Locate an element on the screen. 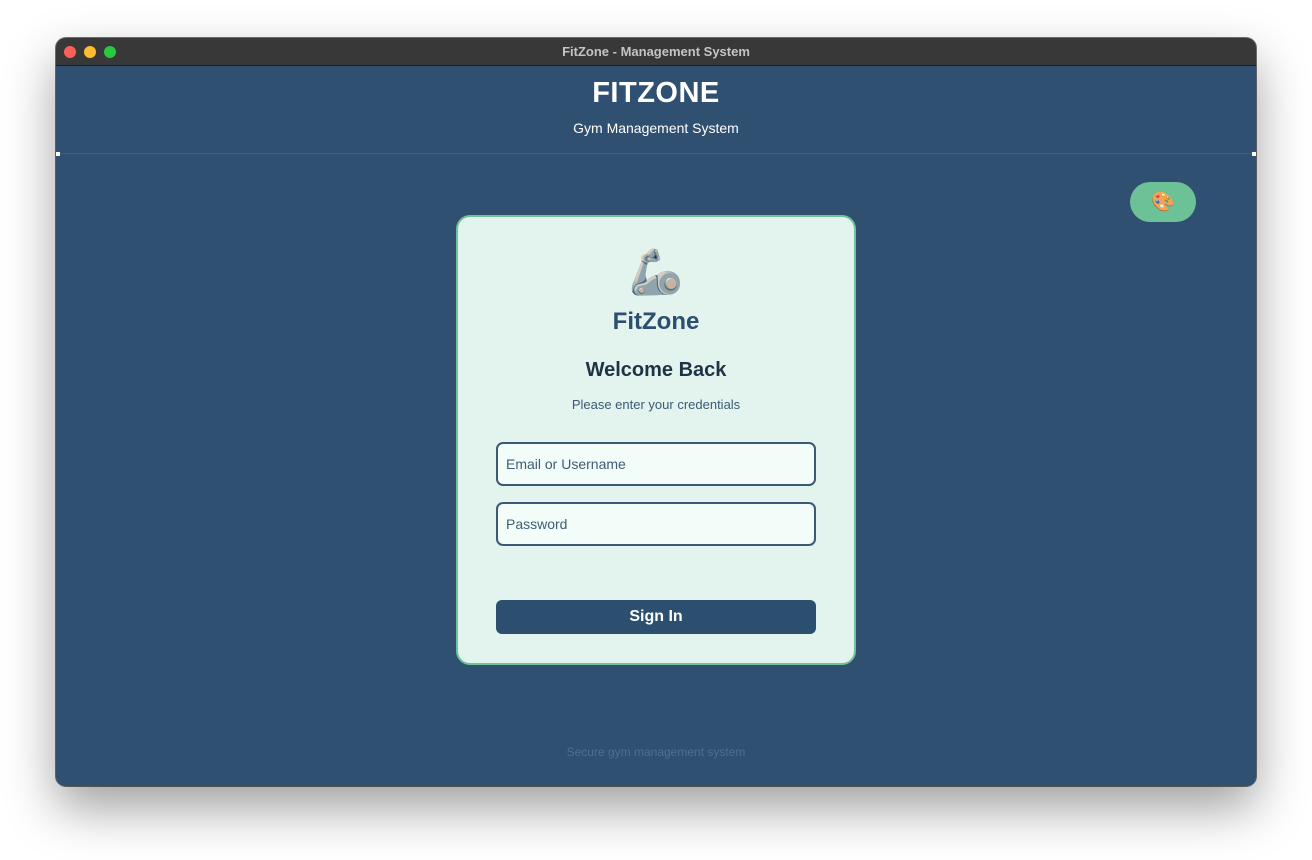  title-bar: FitZone - Management System is located at coordinates (656, 52).